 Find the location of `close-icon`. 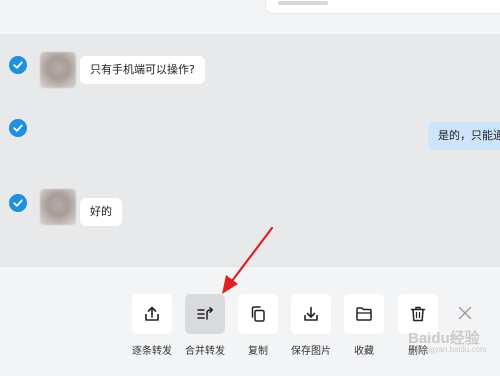

close-icon is located at coordinates (465, 313).